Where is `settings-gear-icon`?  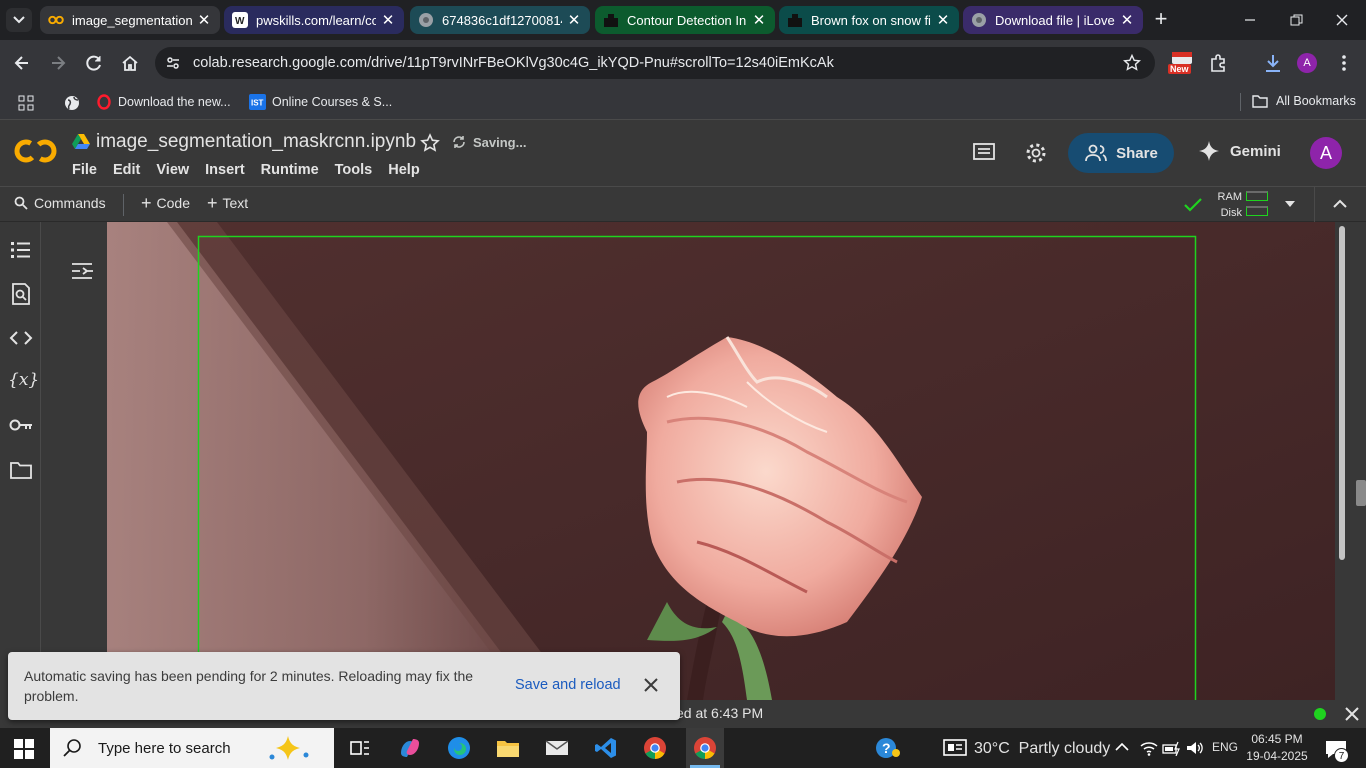 settings-gear-icon is located at coordinates (1036, 153).